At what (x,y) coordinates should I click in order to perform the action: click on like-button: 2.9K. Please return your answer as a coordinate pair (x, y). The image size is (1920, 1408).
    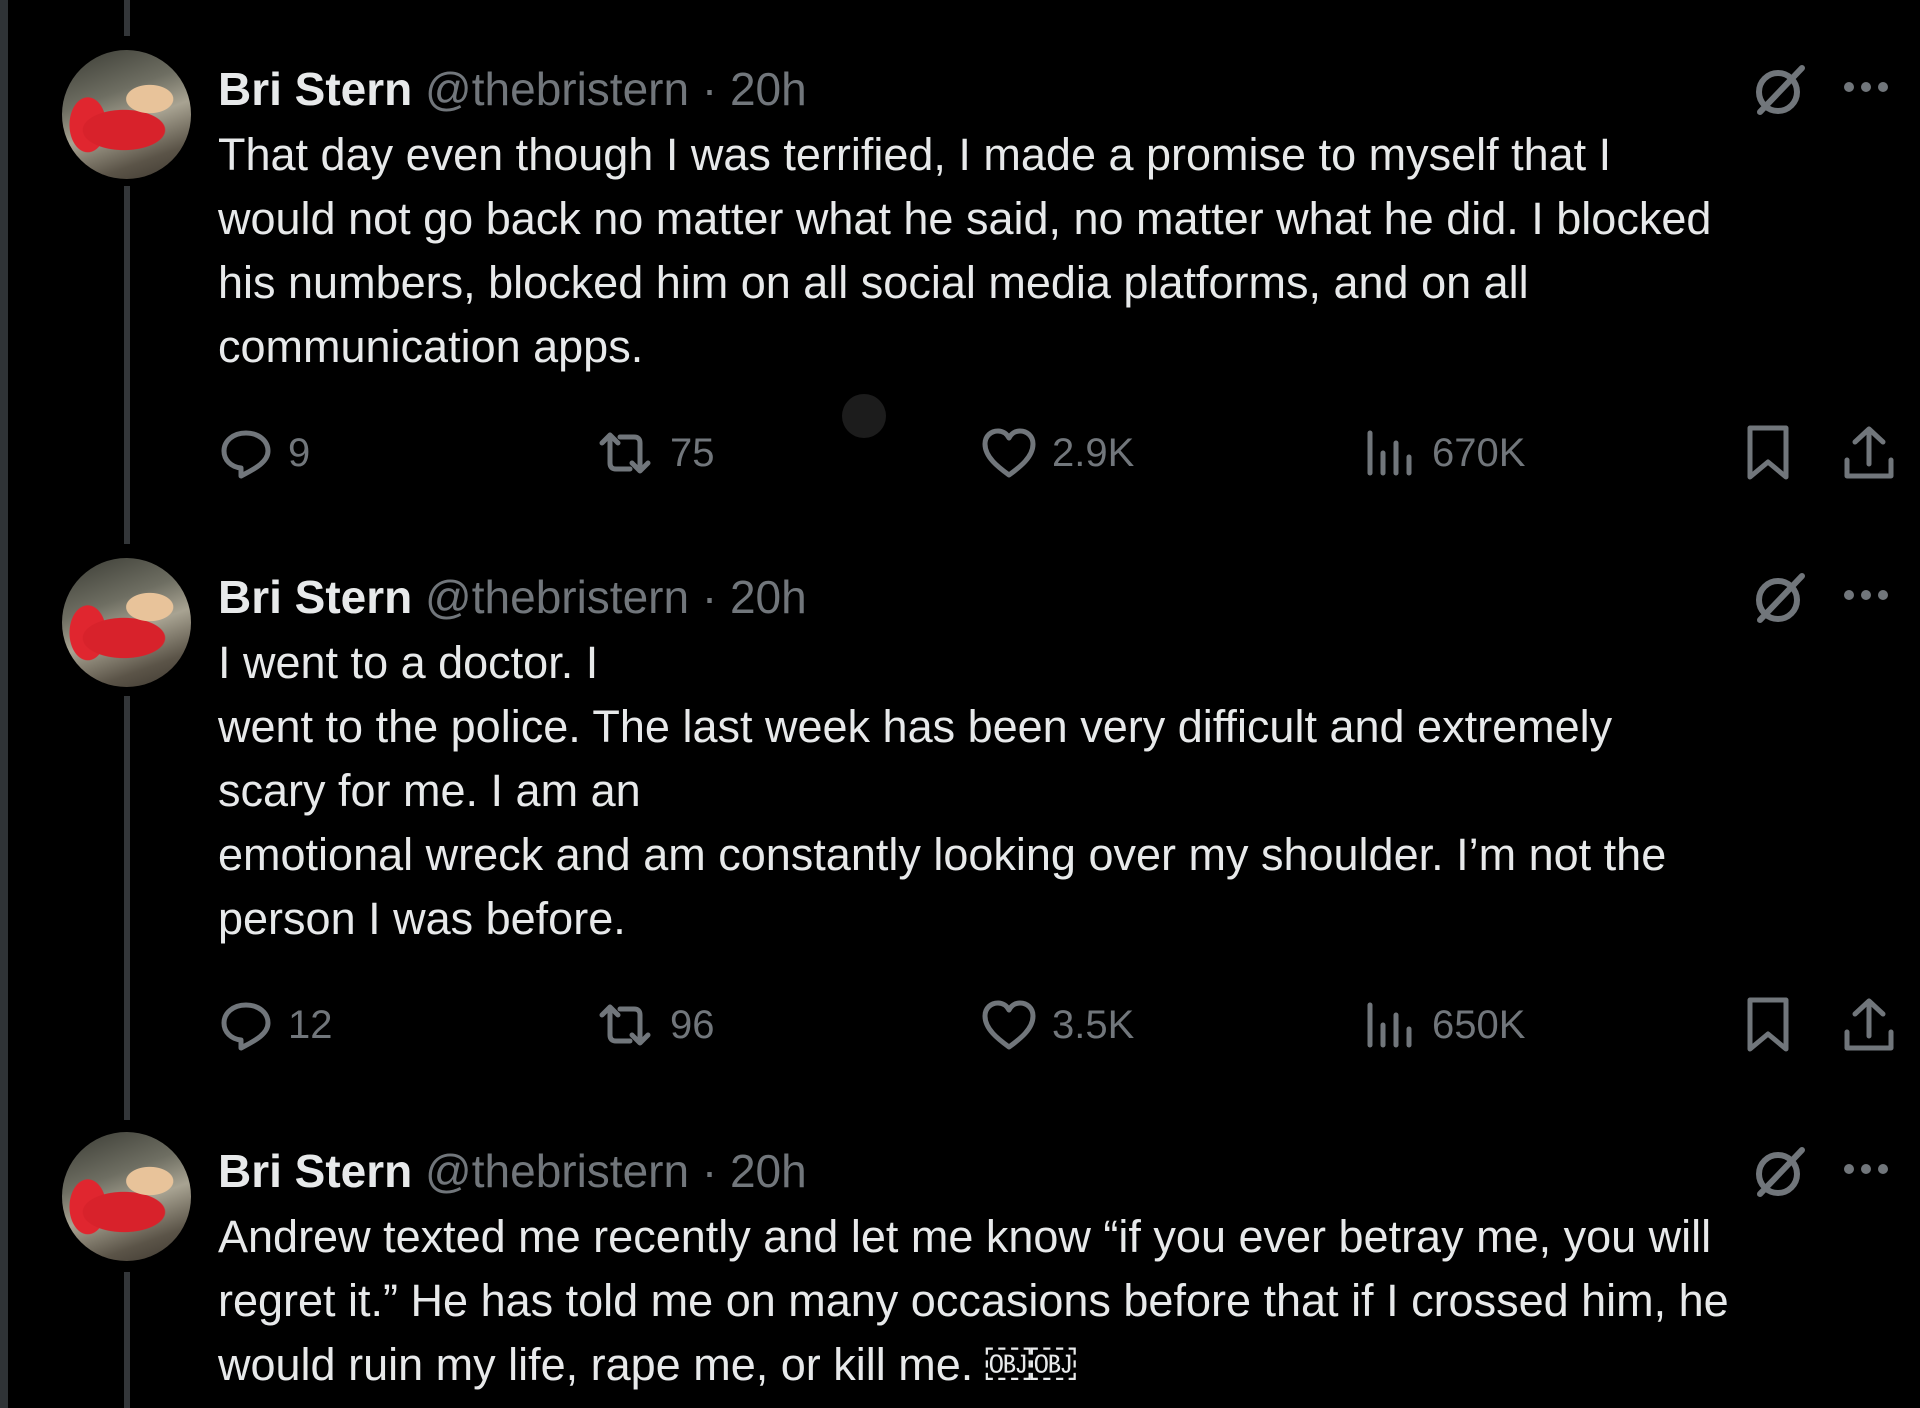
    Looking at the image, I should click on (1057, 453).